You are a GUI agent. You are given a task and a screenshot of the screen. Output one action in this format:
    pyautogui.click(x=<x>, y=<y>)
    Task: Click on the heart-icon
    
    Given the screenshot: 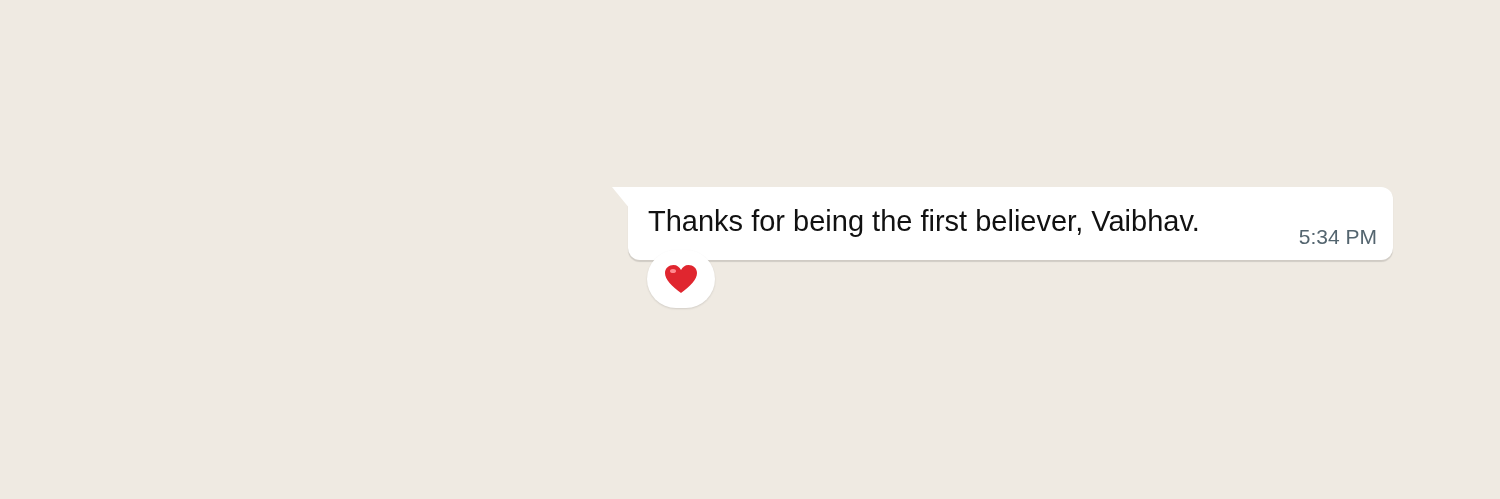 What is the action you would take?
    pyautogui.click(x=681, y=279)
    